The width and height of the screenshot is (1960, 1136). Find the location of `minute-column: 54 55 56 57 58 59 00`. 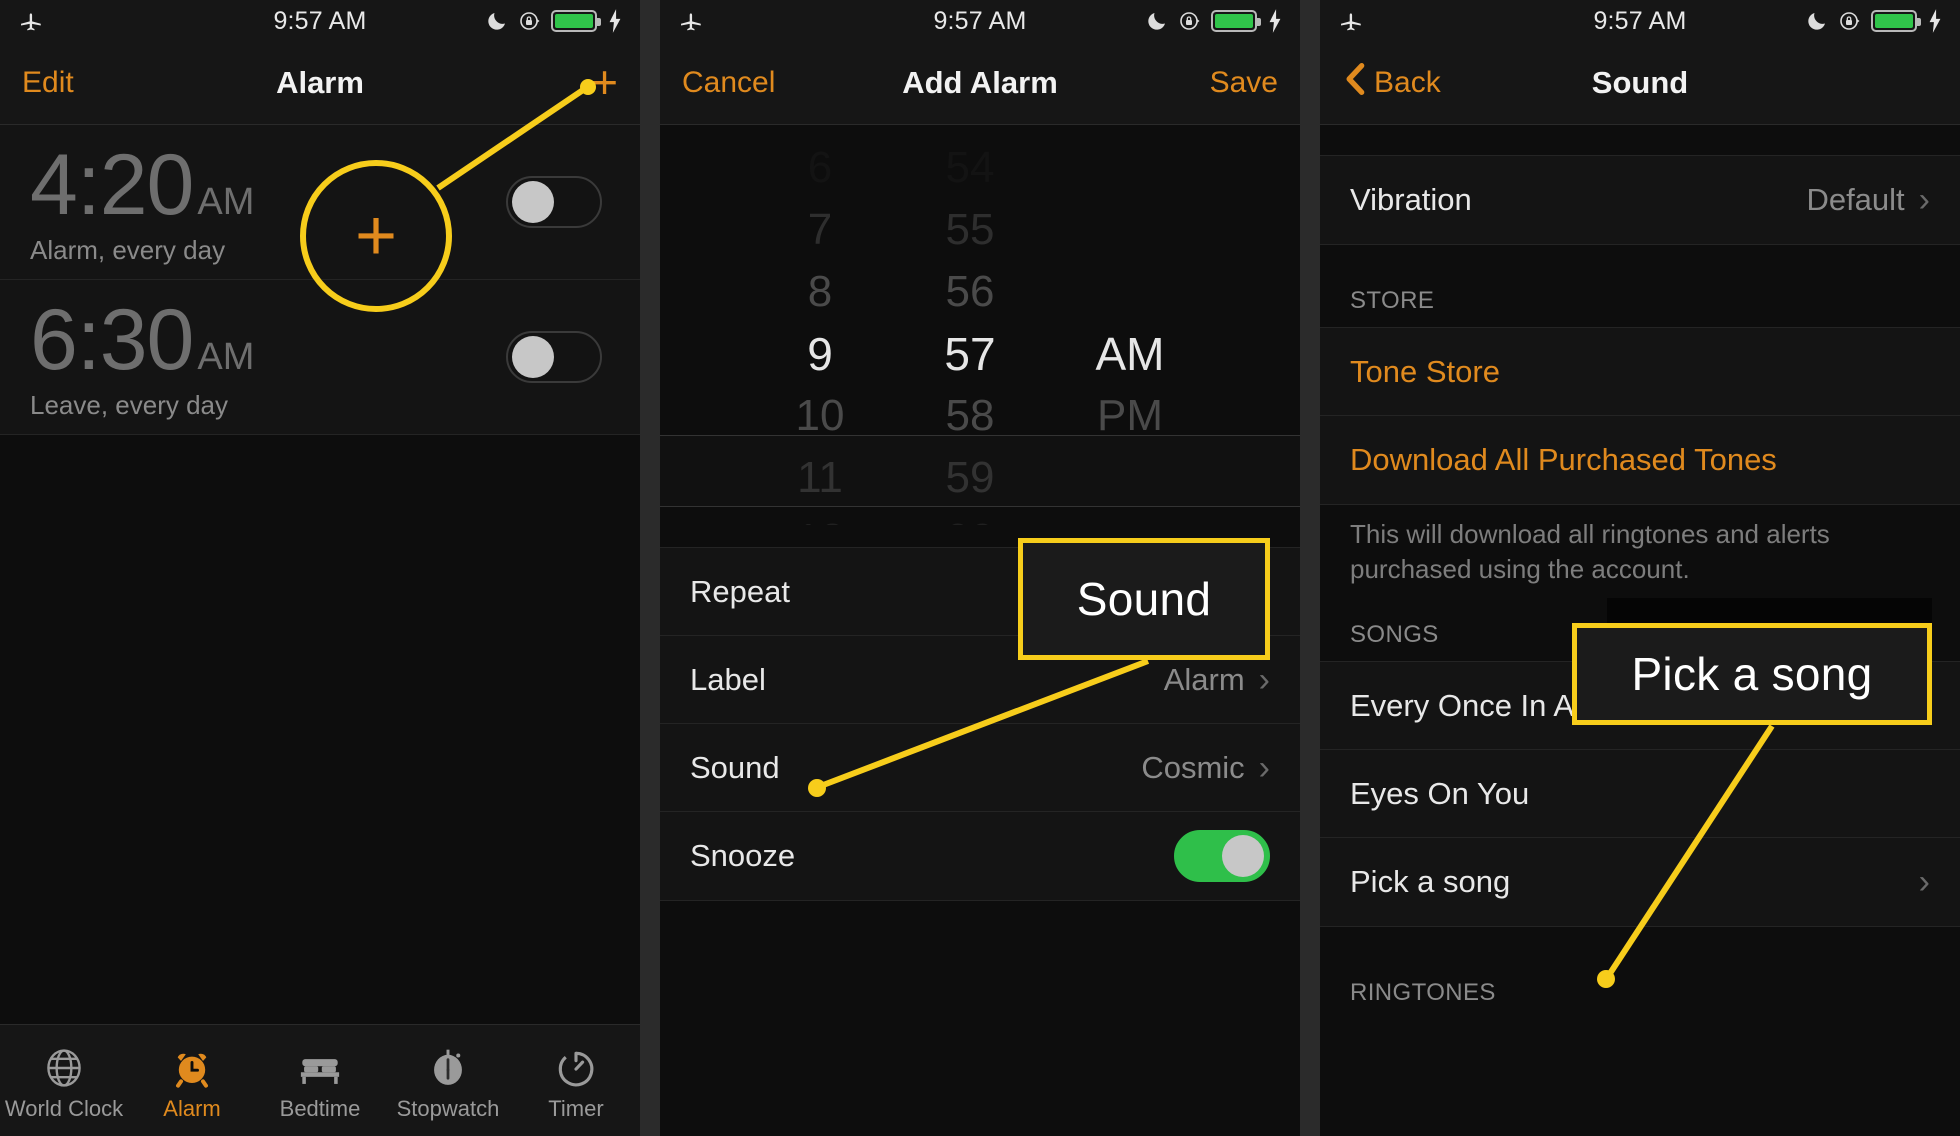

minute-column: 54 55 56 57 58 59 00 is located at coordinates (970, 331).